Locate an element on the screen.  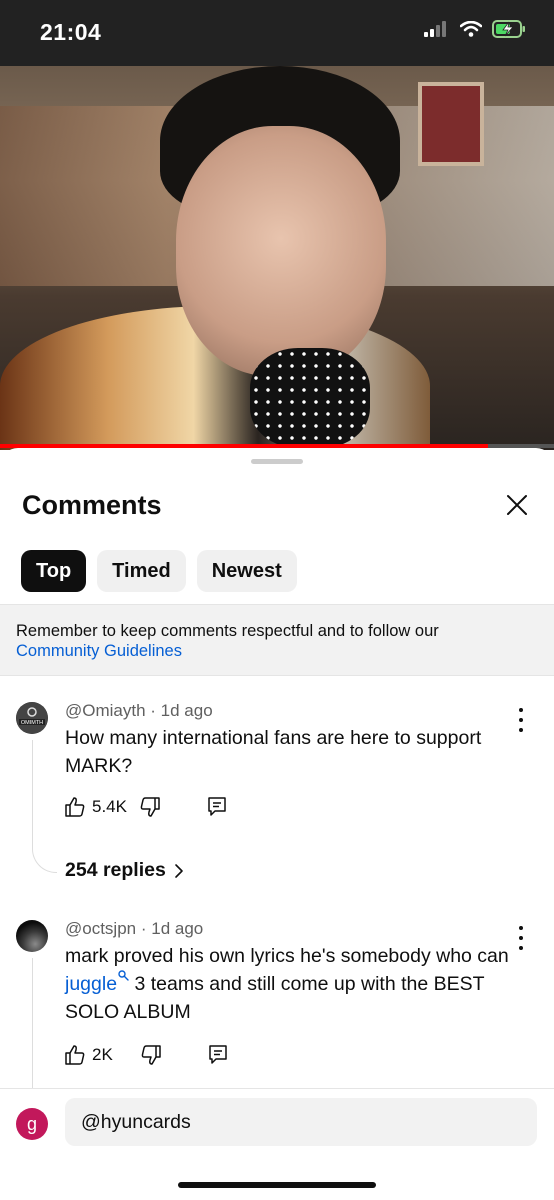
view-replies-button: 254 replies is located at coordinates (124, 870).